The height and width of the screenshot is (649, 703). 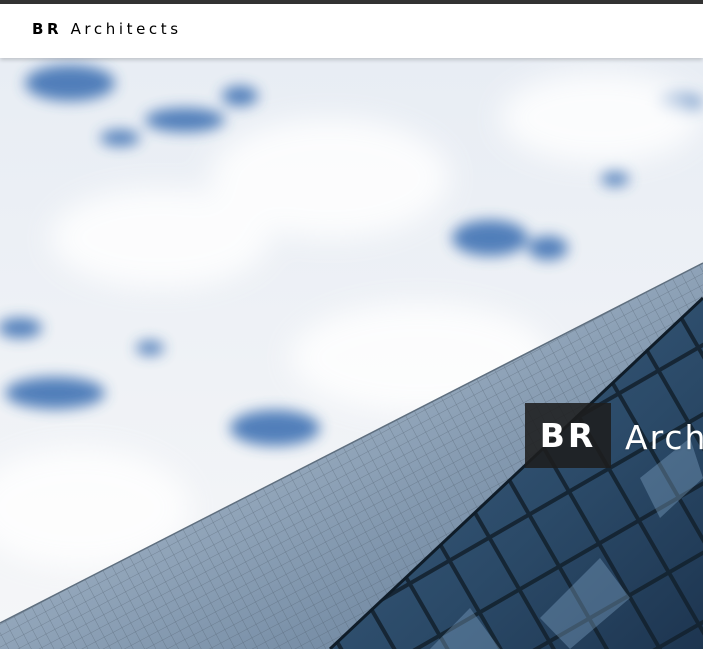 What do you see at coordinates (126, 29) in the screenshot?
I see `brand-name: Architects` at bounding box center [126, 29].